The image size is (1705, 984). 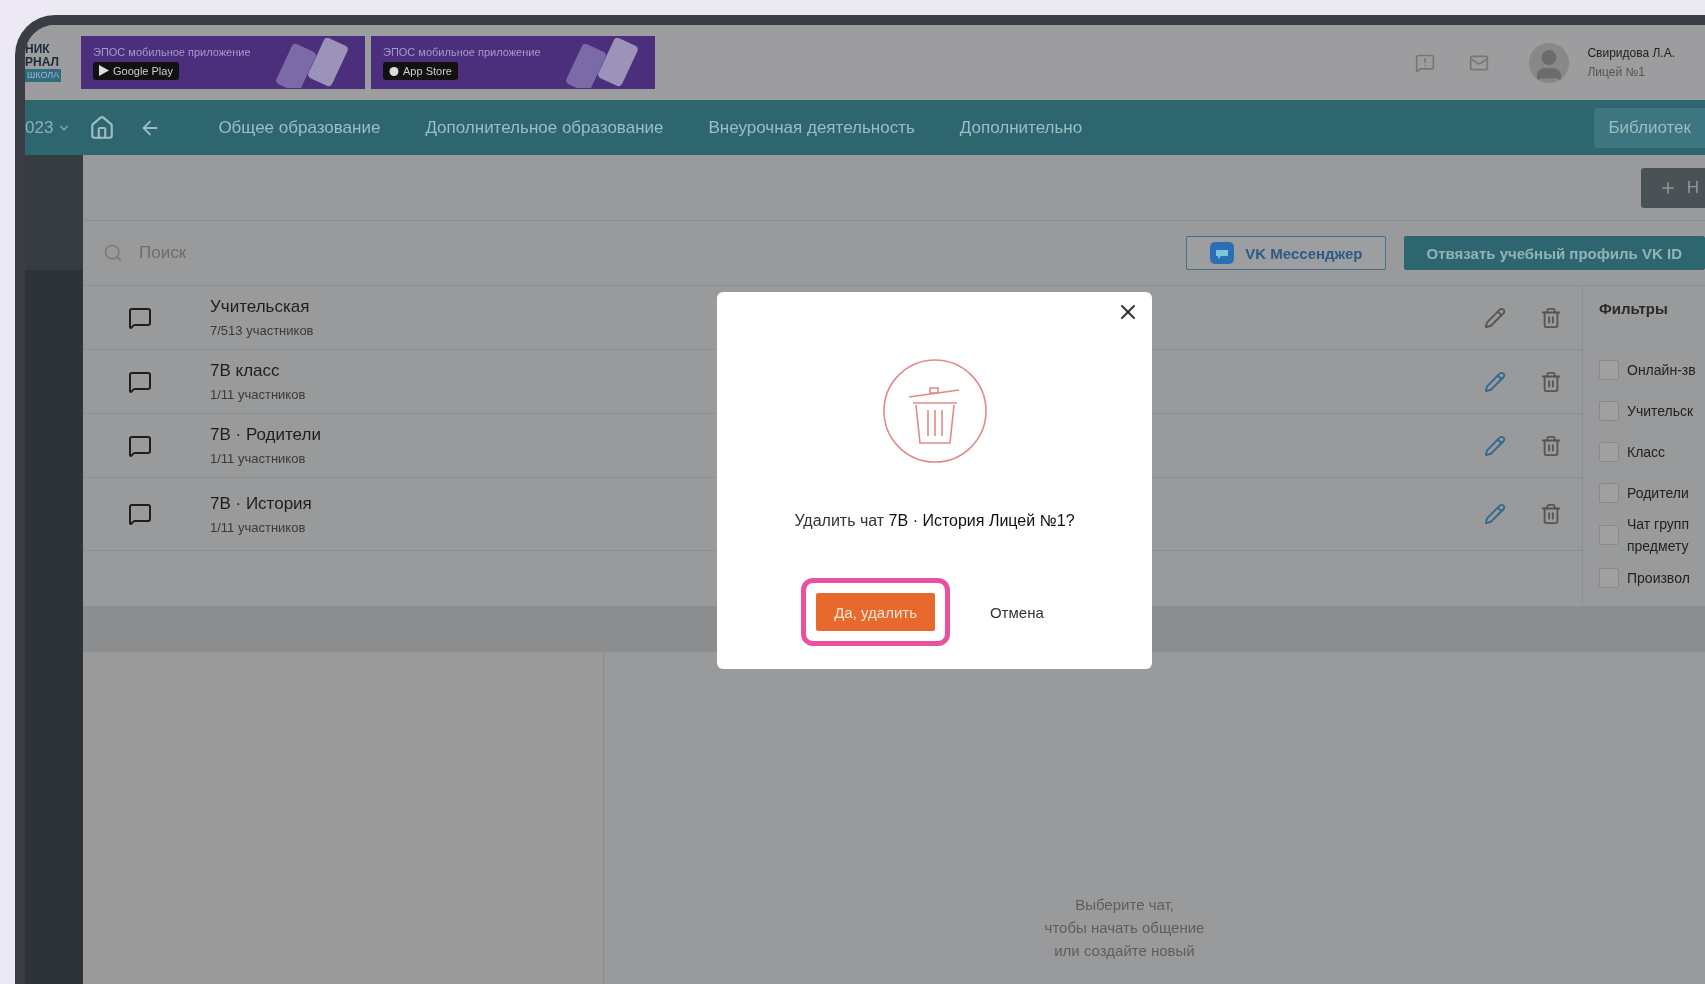 I want to click on filter-label: Произвол, so click(x=1659, y=578).